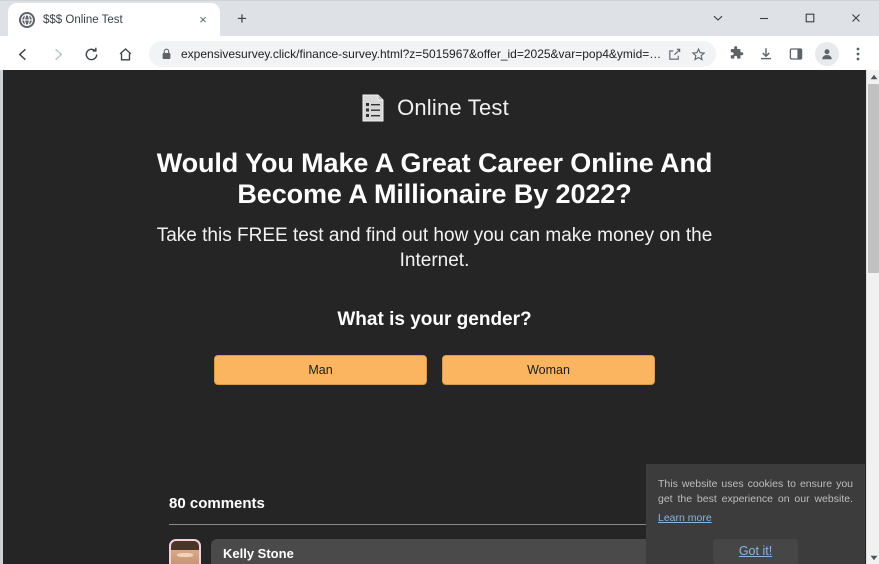 The height and width of the screenshot is (564, 879). I want to click on answer-button-woman: Woman, so click(548, 369).